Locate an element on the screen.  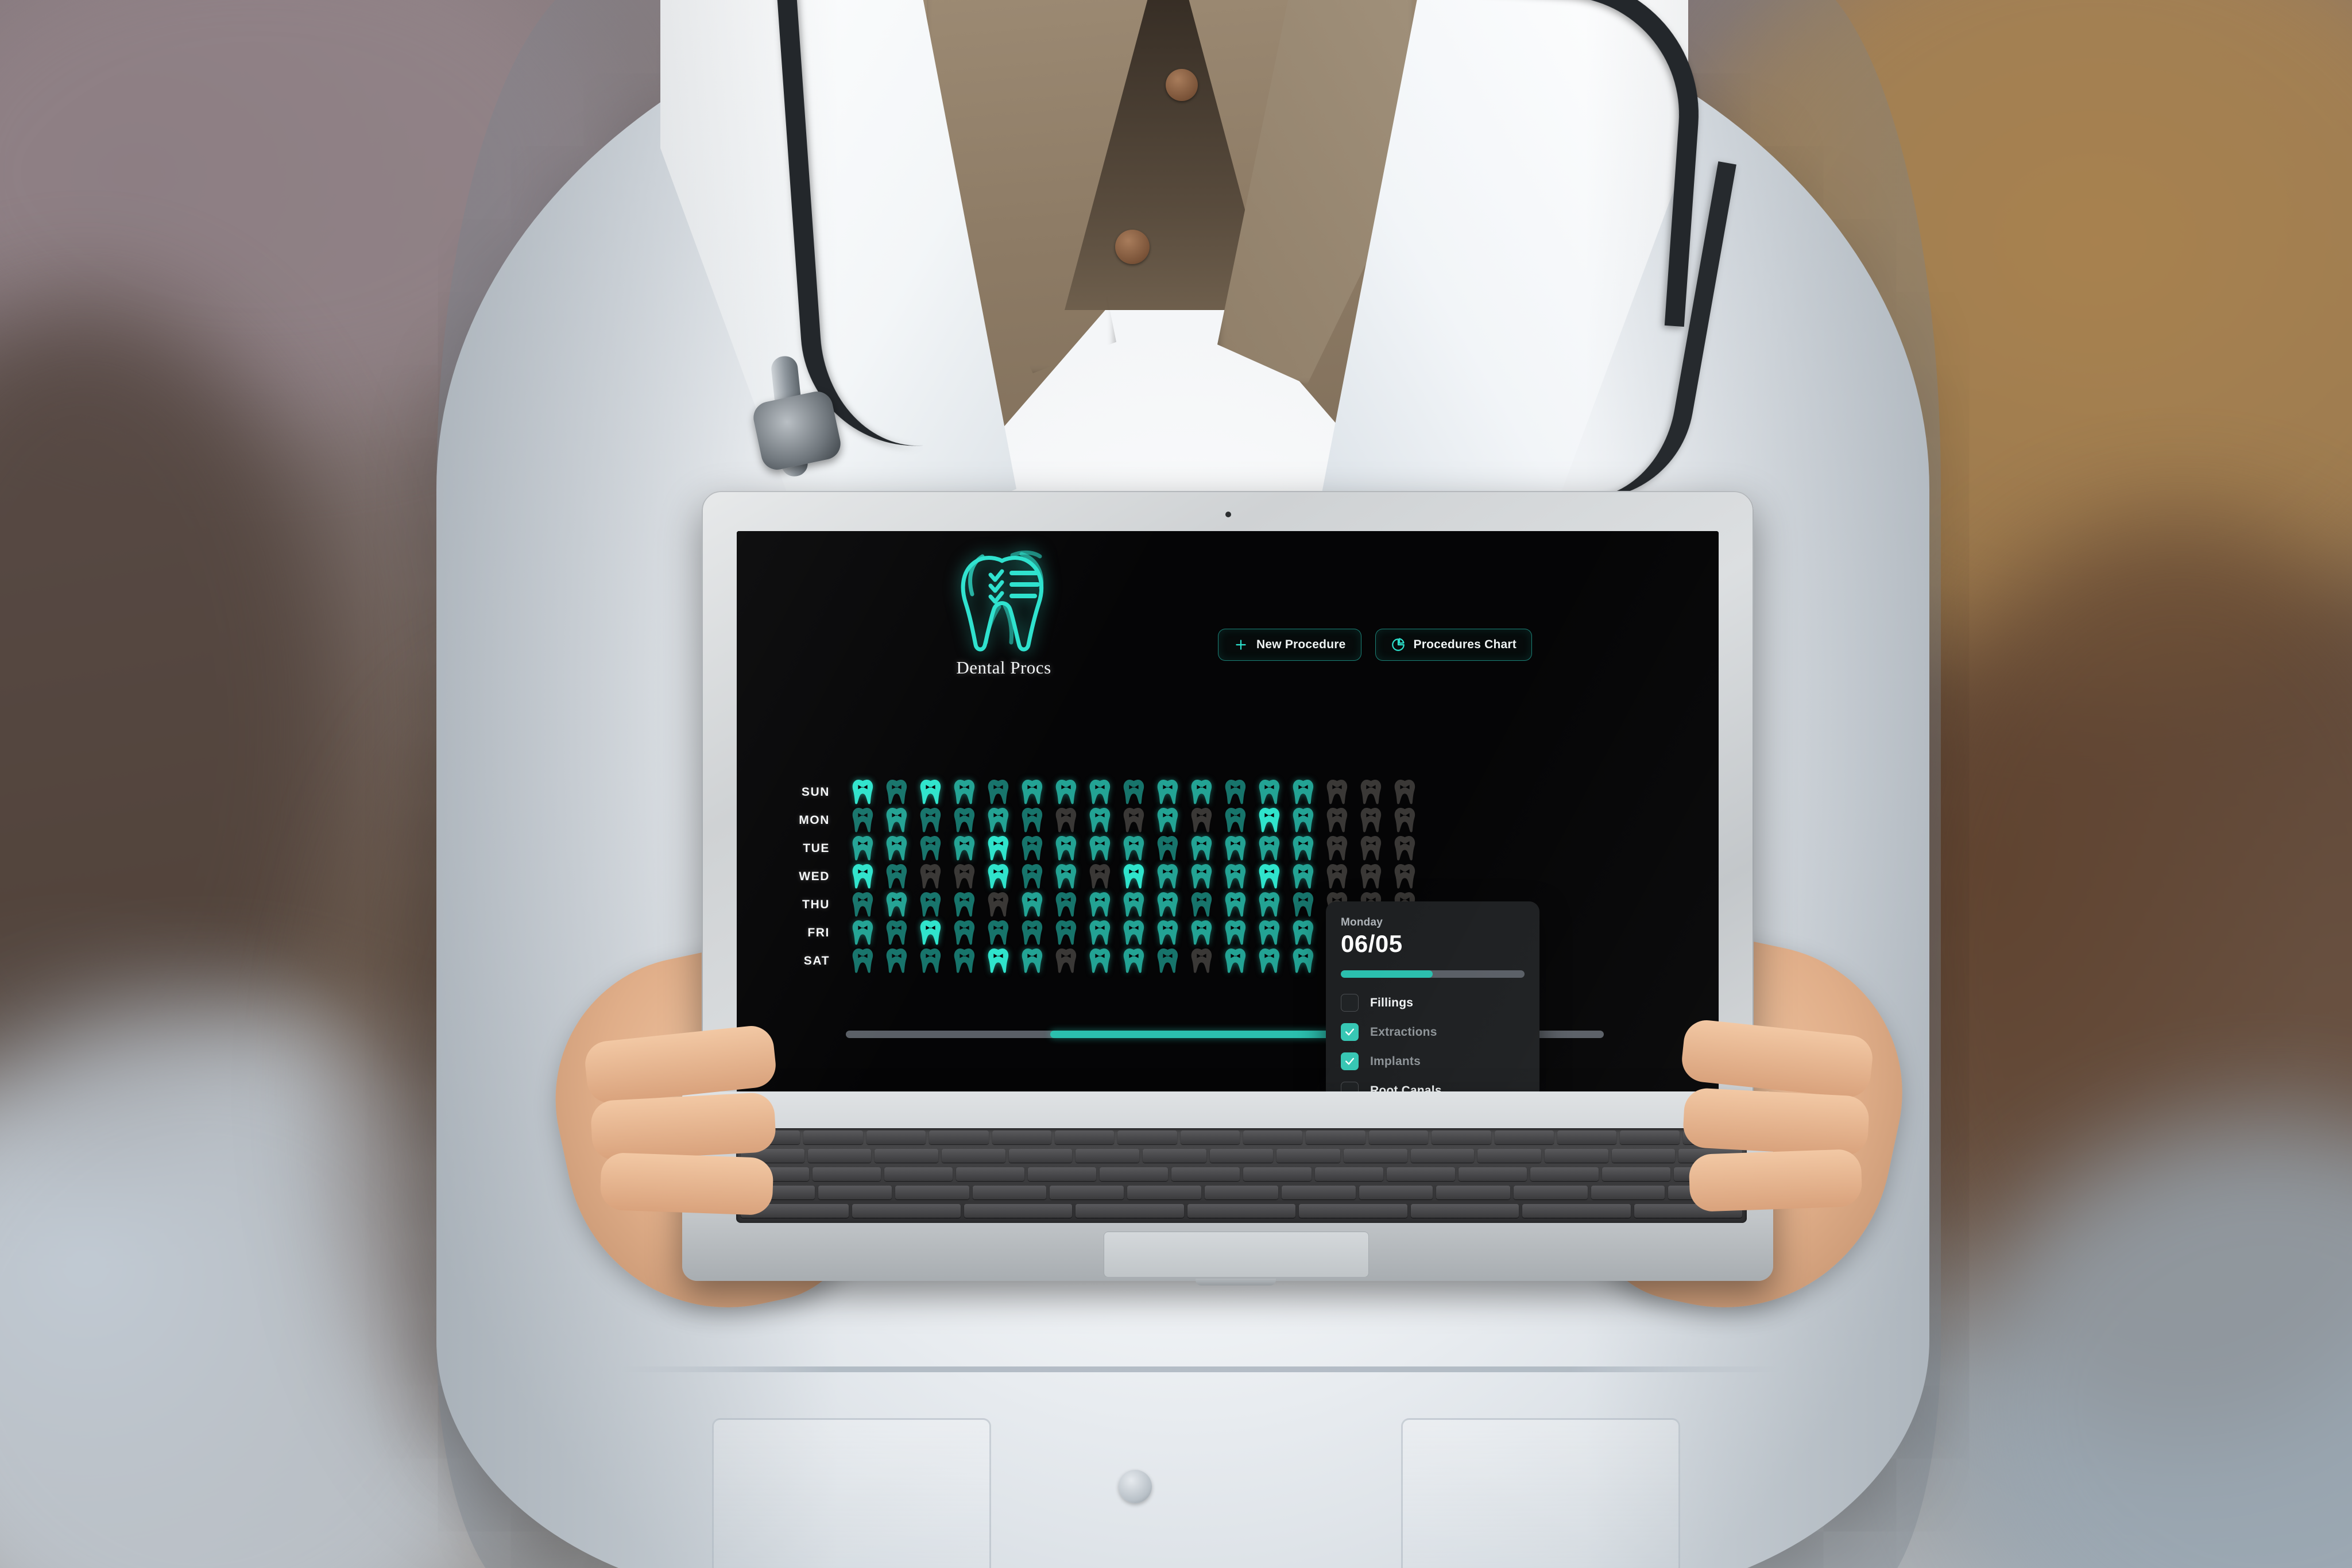
grid-scrollbar-thumb is located at coordinates (1224, 1034).